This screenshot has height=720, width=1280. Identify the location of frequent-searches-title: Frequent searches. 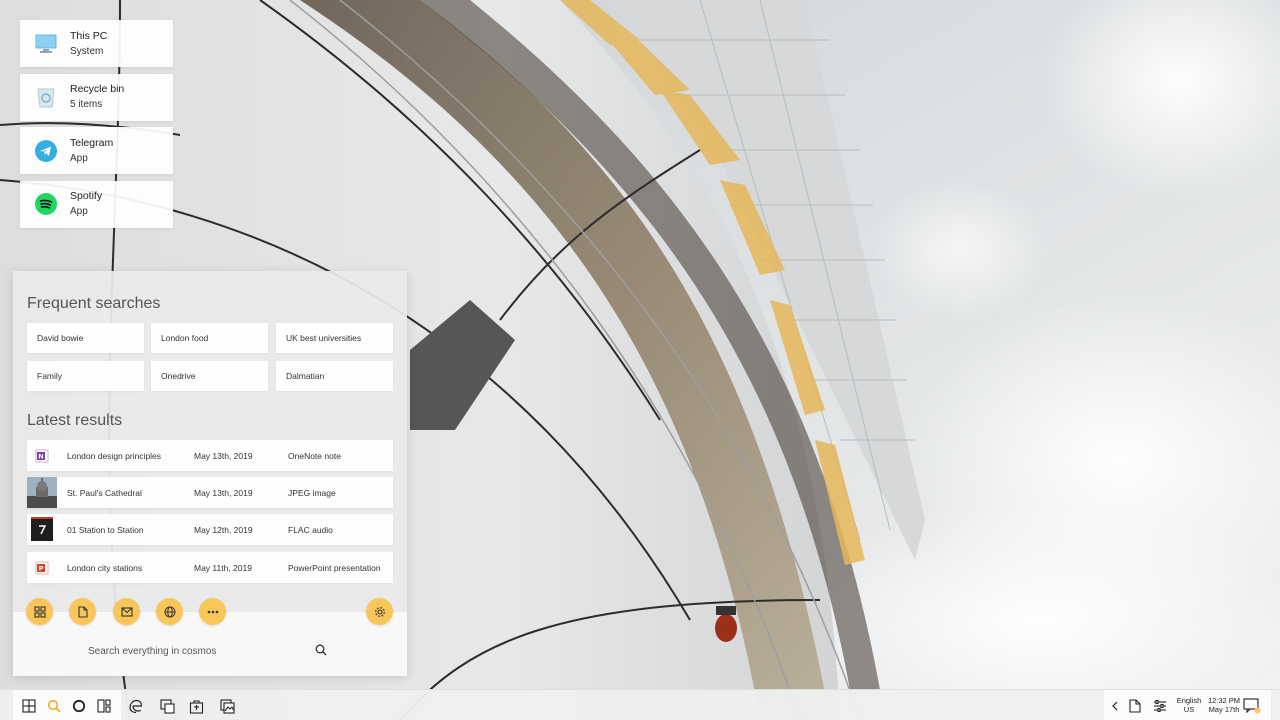
(94, 303).